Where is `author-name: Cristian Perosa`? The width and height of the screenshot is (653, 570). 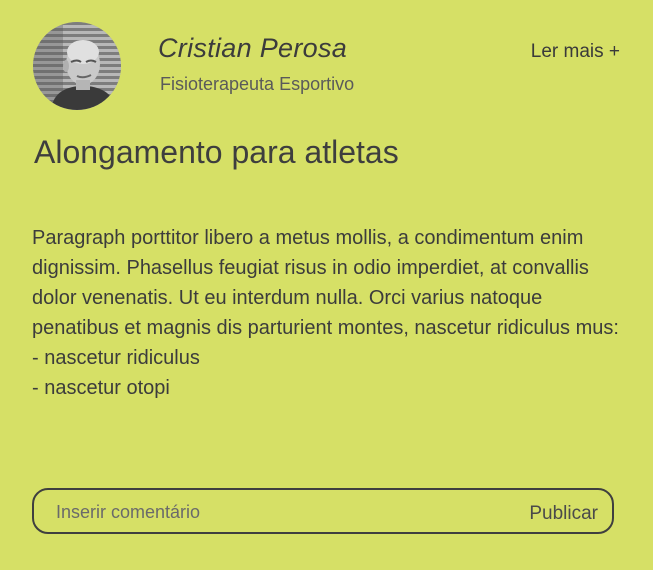
author-name: Cristian Perosa is located at coordinates (252, 48).